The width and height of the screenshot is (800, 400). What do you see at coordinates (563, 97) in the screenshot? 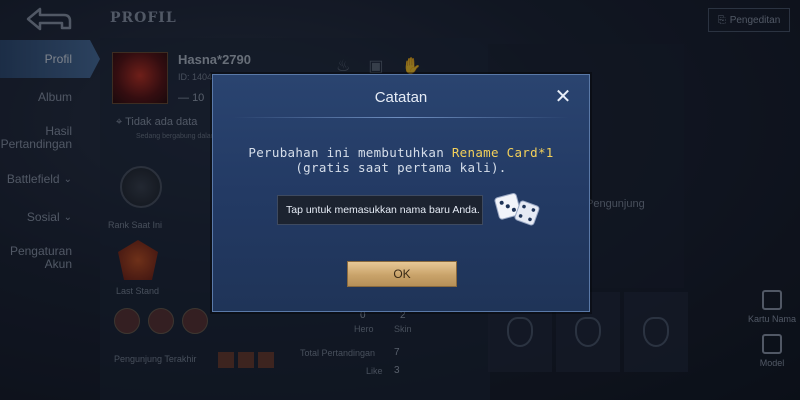
I see `close-icon: ✕` at bounding box center [563, 97].